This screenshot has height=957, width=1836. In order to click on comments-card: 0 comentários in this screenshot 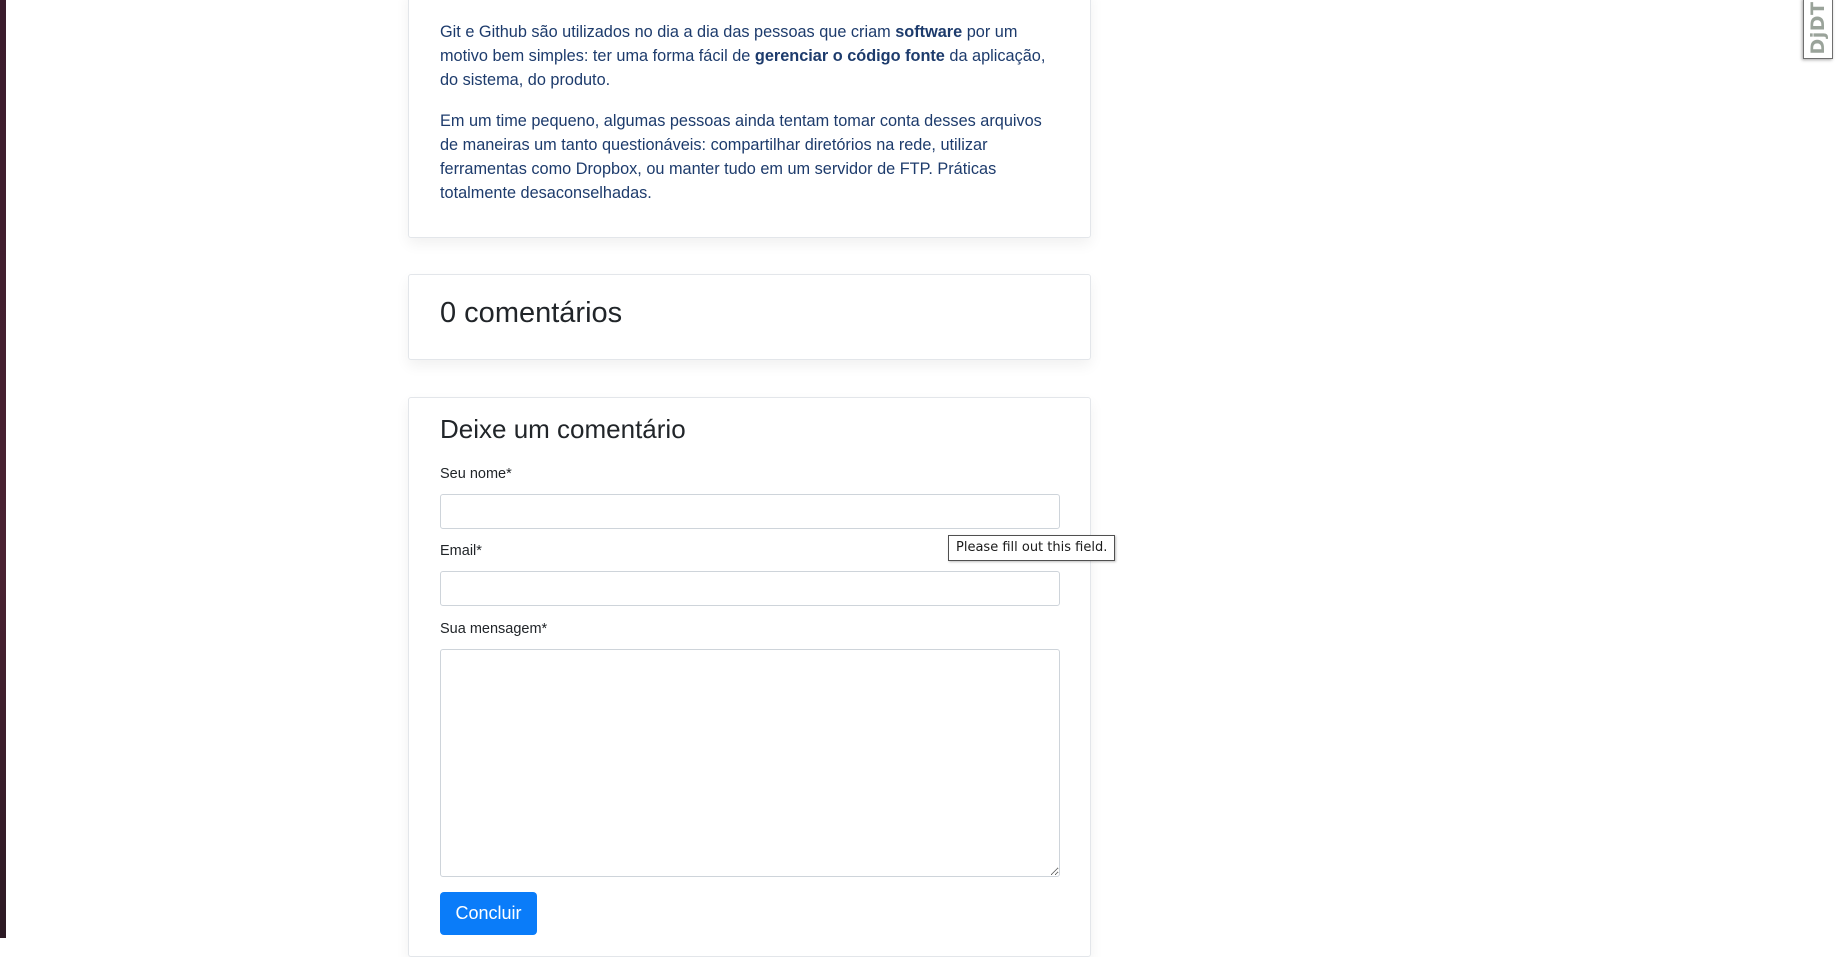, I will do `click(749, 317)`.